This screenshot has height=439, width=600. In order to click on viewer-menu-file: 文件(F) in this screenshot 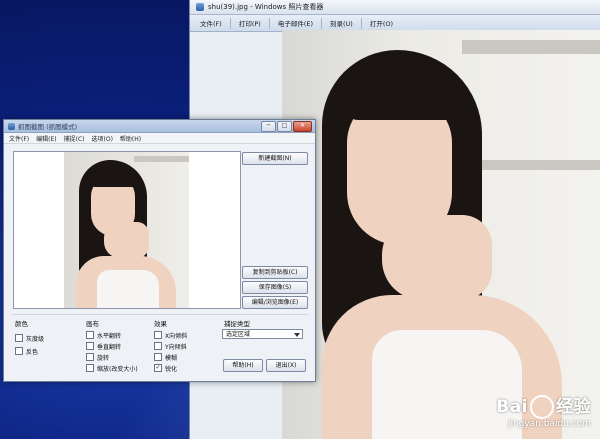, I will do `click(211, 23)`.